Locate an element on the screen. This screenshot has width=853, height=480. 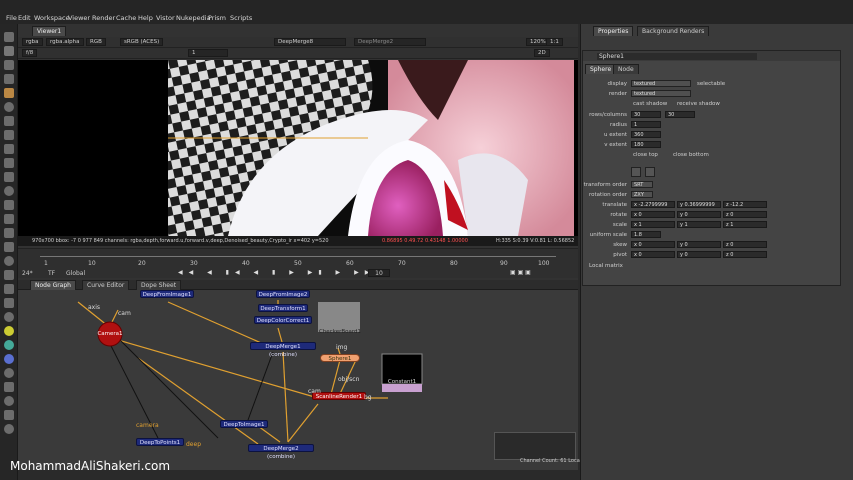
node-deep-to-points1: DeepToPoints1 is located at coordinates (160, 442).